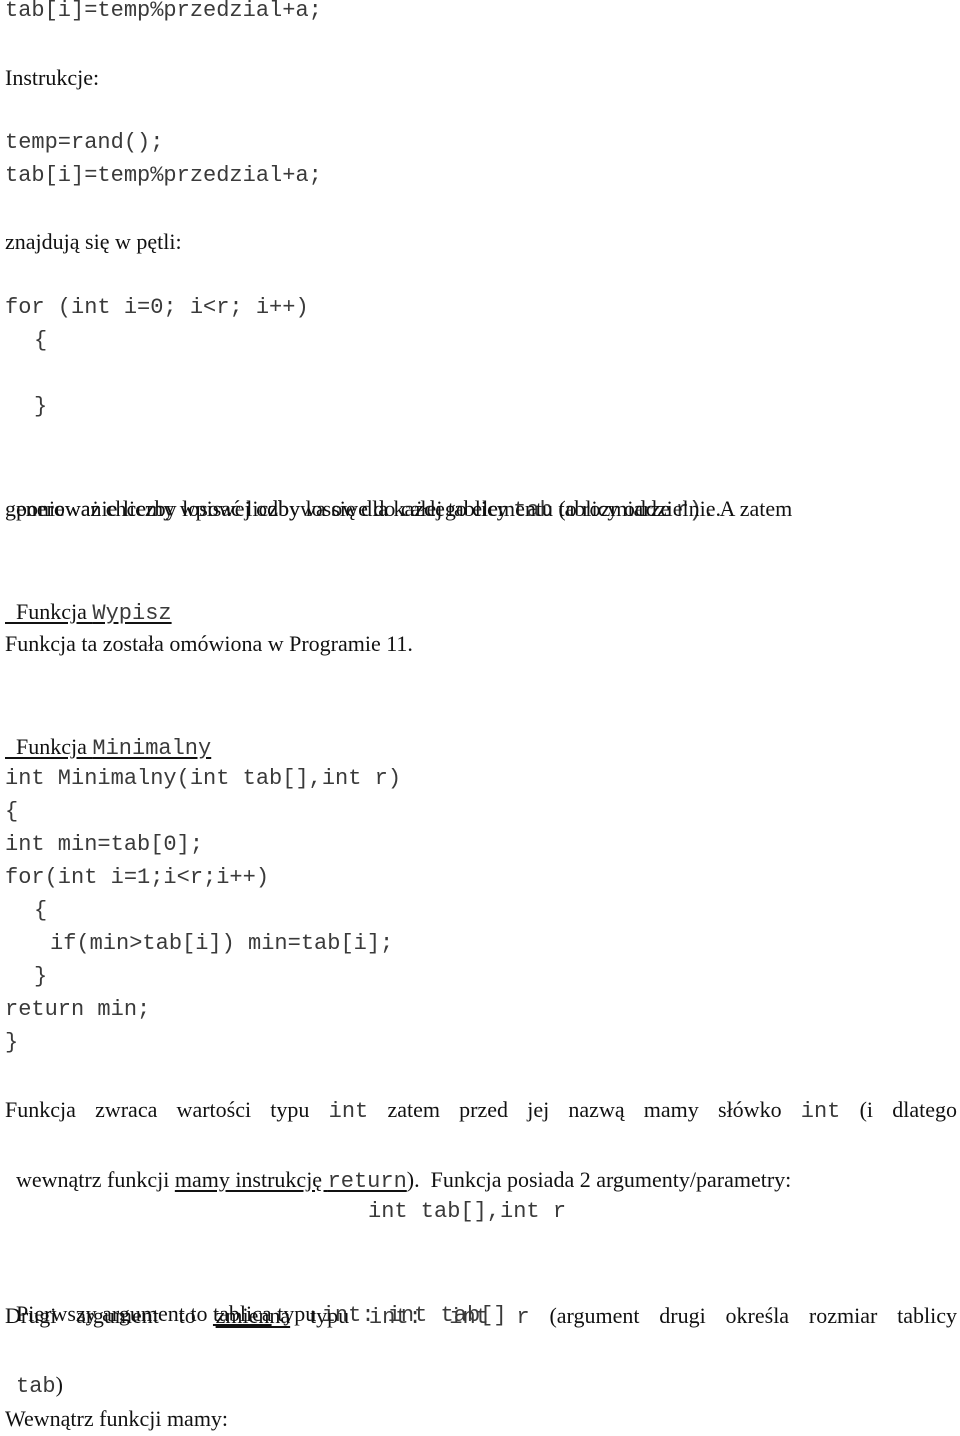  I want to click on code-line: return min;, so click(78, 1009).